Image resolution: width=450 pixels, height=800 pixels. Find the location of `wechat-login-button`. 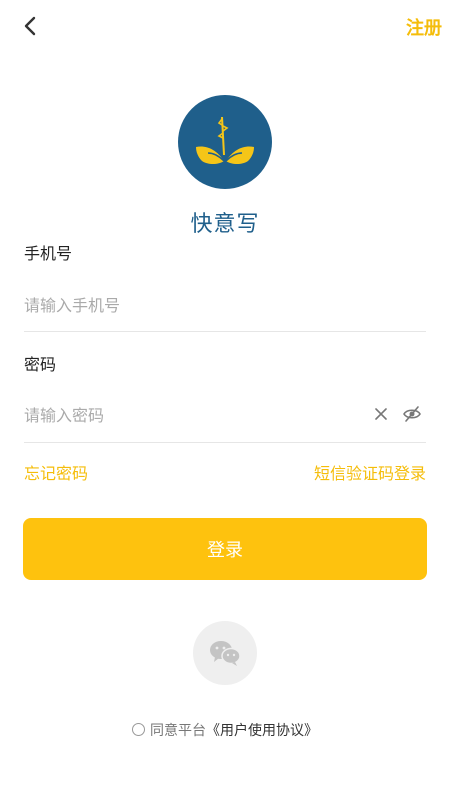

wechat-login-button is located at coordinates (225, 653).